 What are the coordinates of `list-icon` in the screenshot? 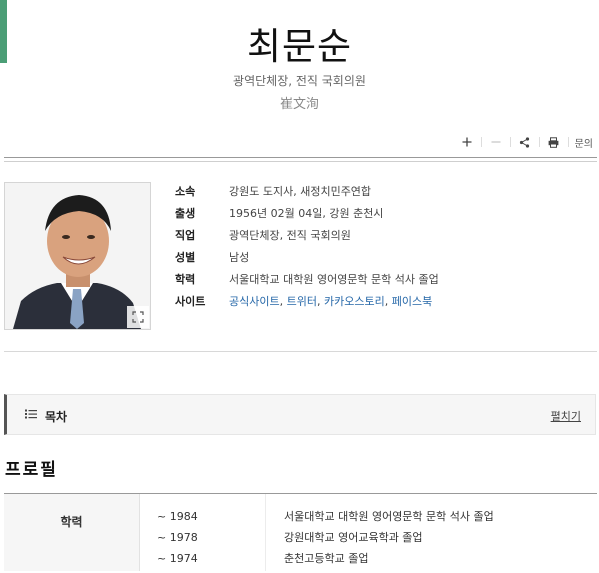 It's located at (31, 414).